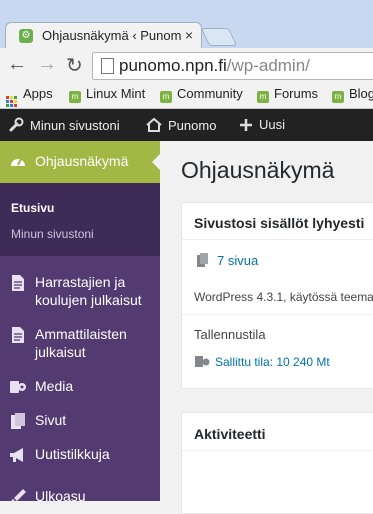 This screenshot has height=514, width=373. What do you see at coordinates (361, 93) in the screenshot?
I see `bookmark-label: Blog` at bounding box center [361, 93].